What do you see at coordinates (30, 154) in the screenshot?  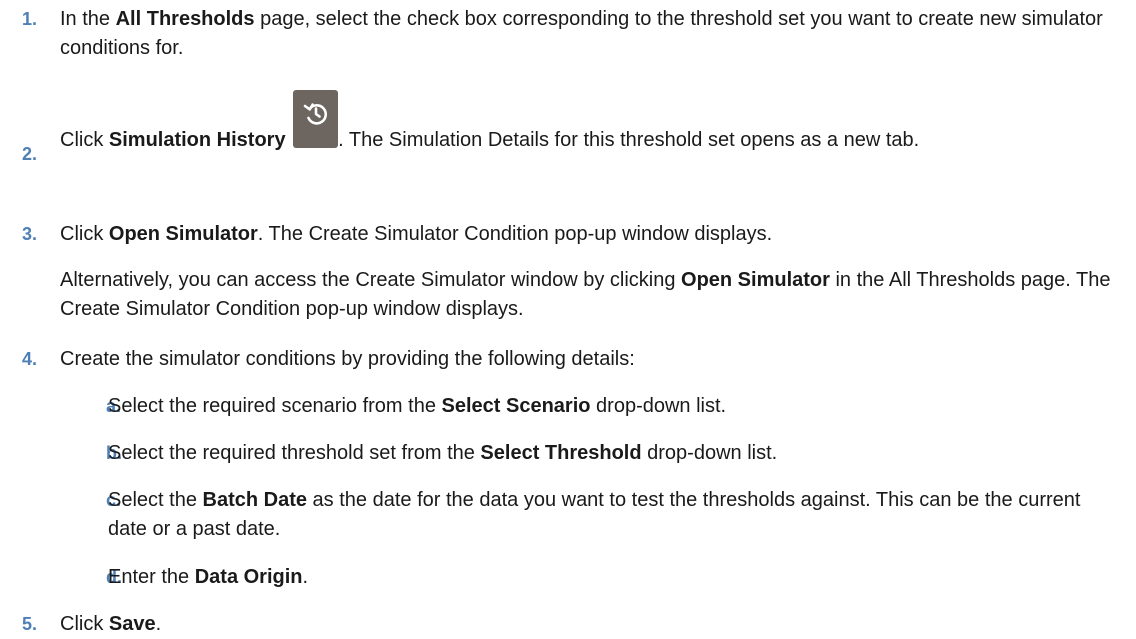 I see `step-number: 2.` at bounding box center [30, 154].